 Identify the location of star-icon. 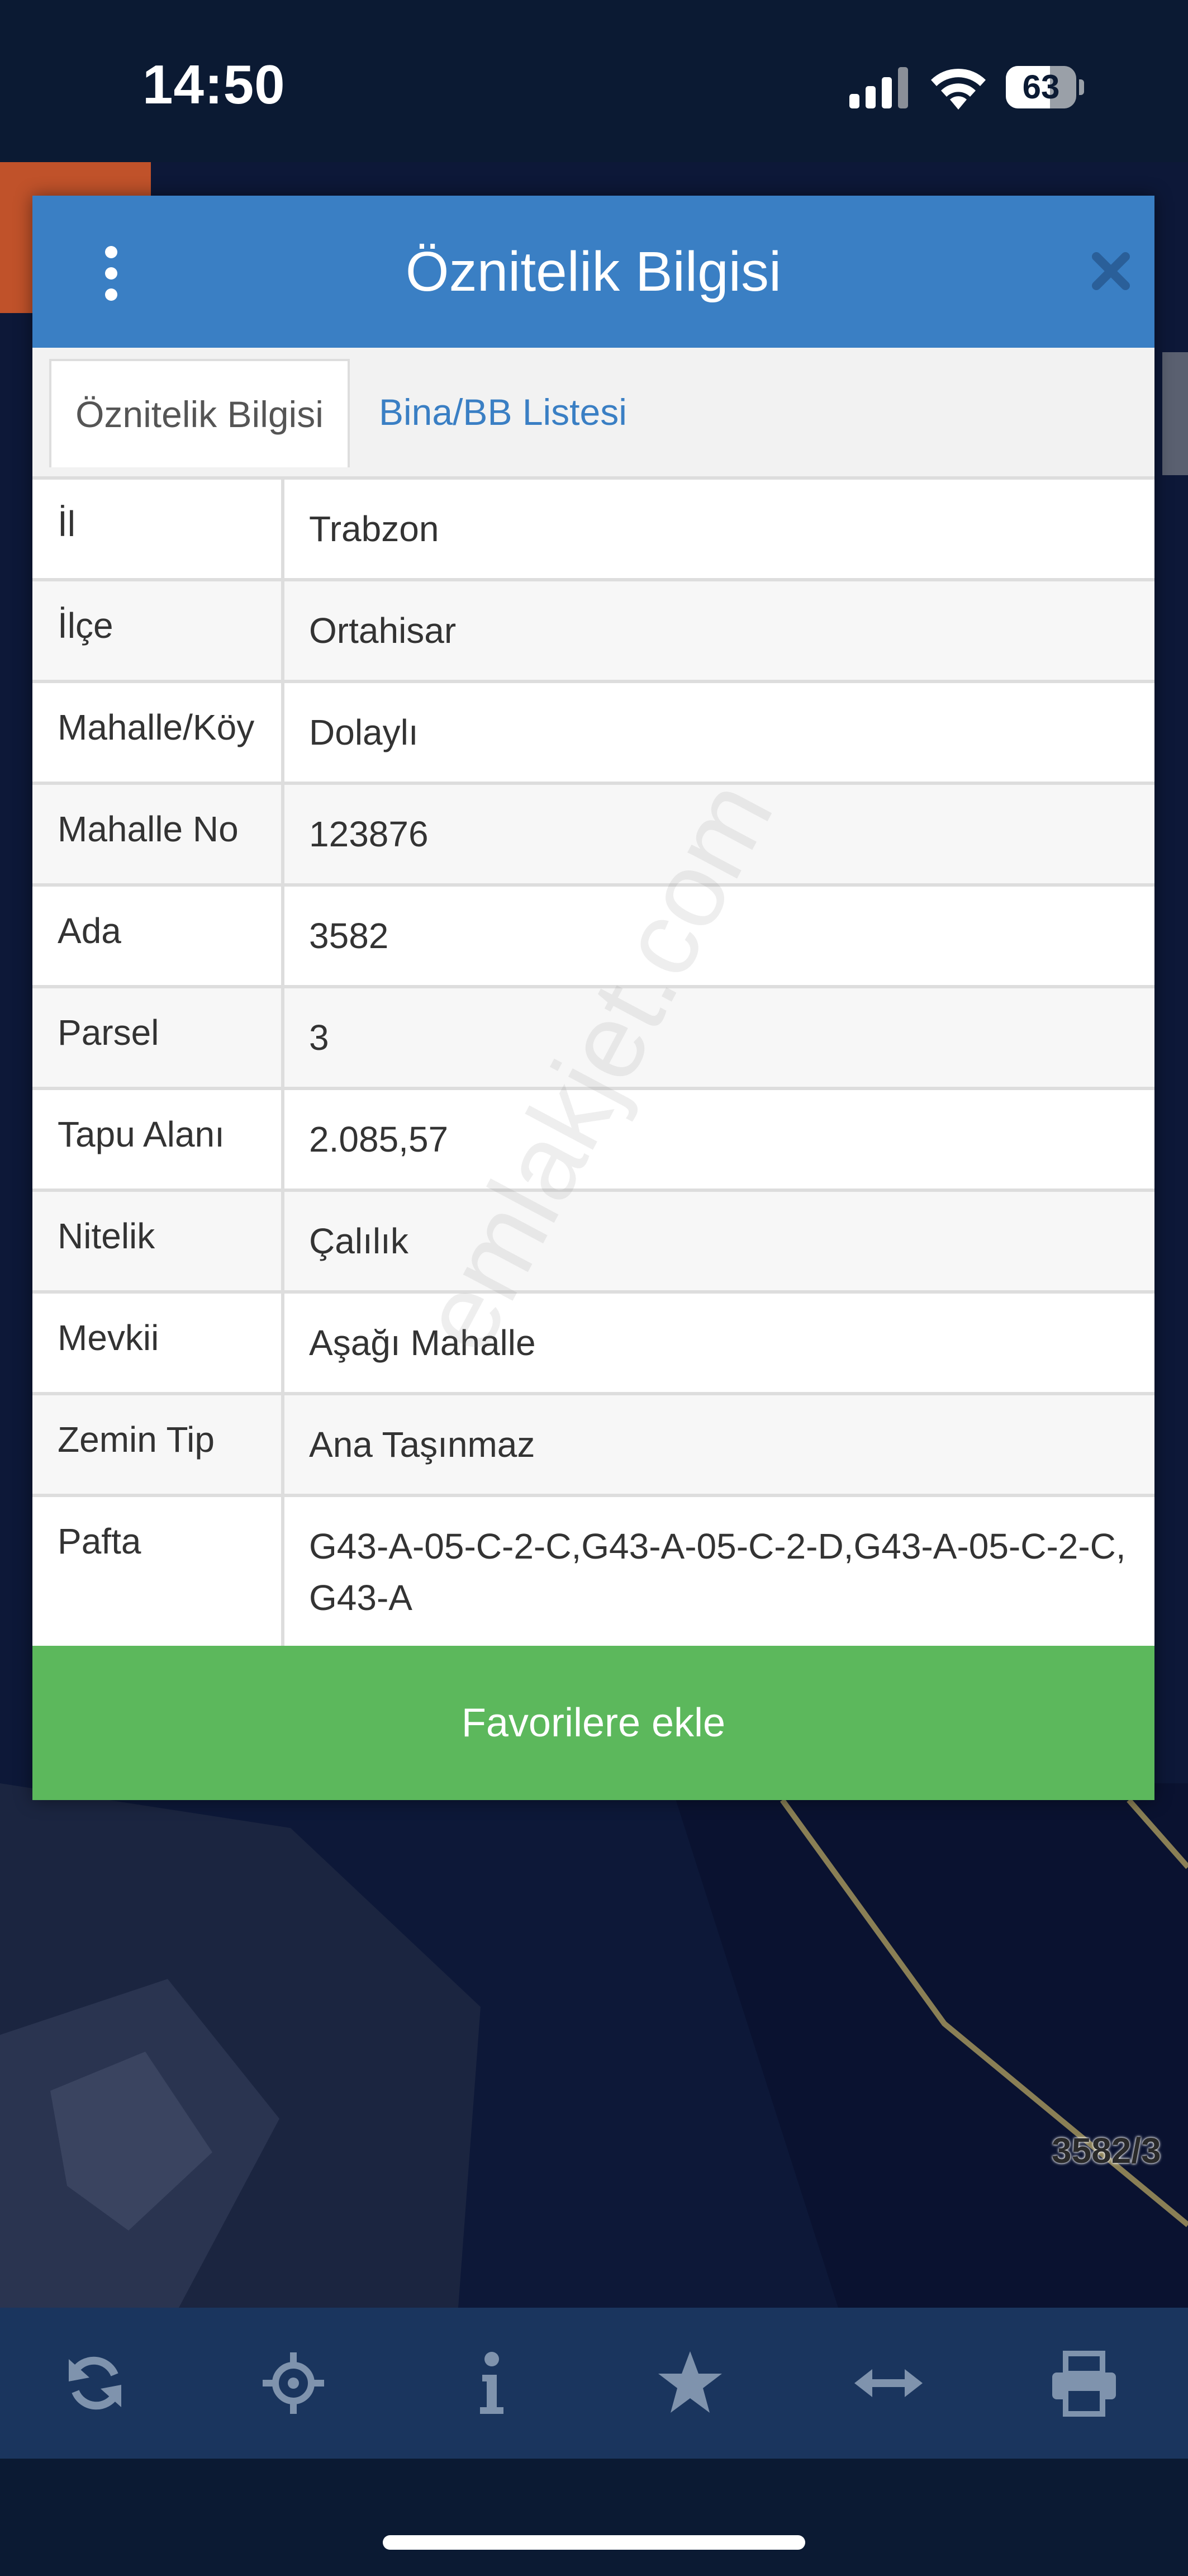
(690, 2383).